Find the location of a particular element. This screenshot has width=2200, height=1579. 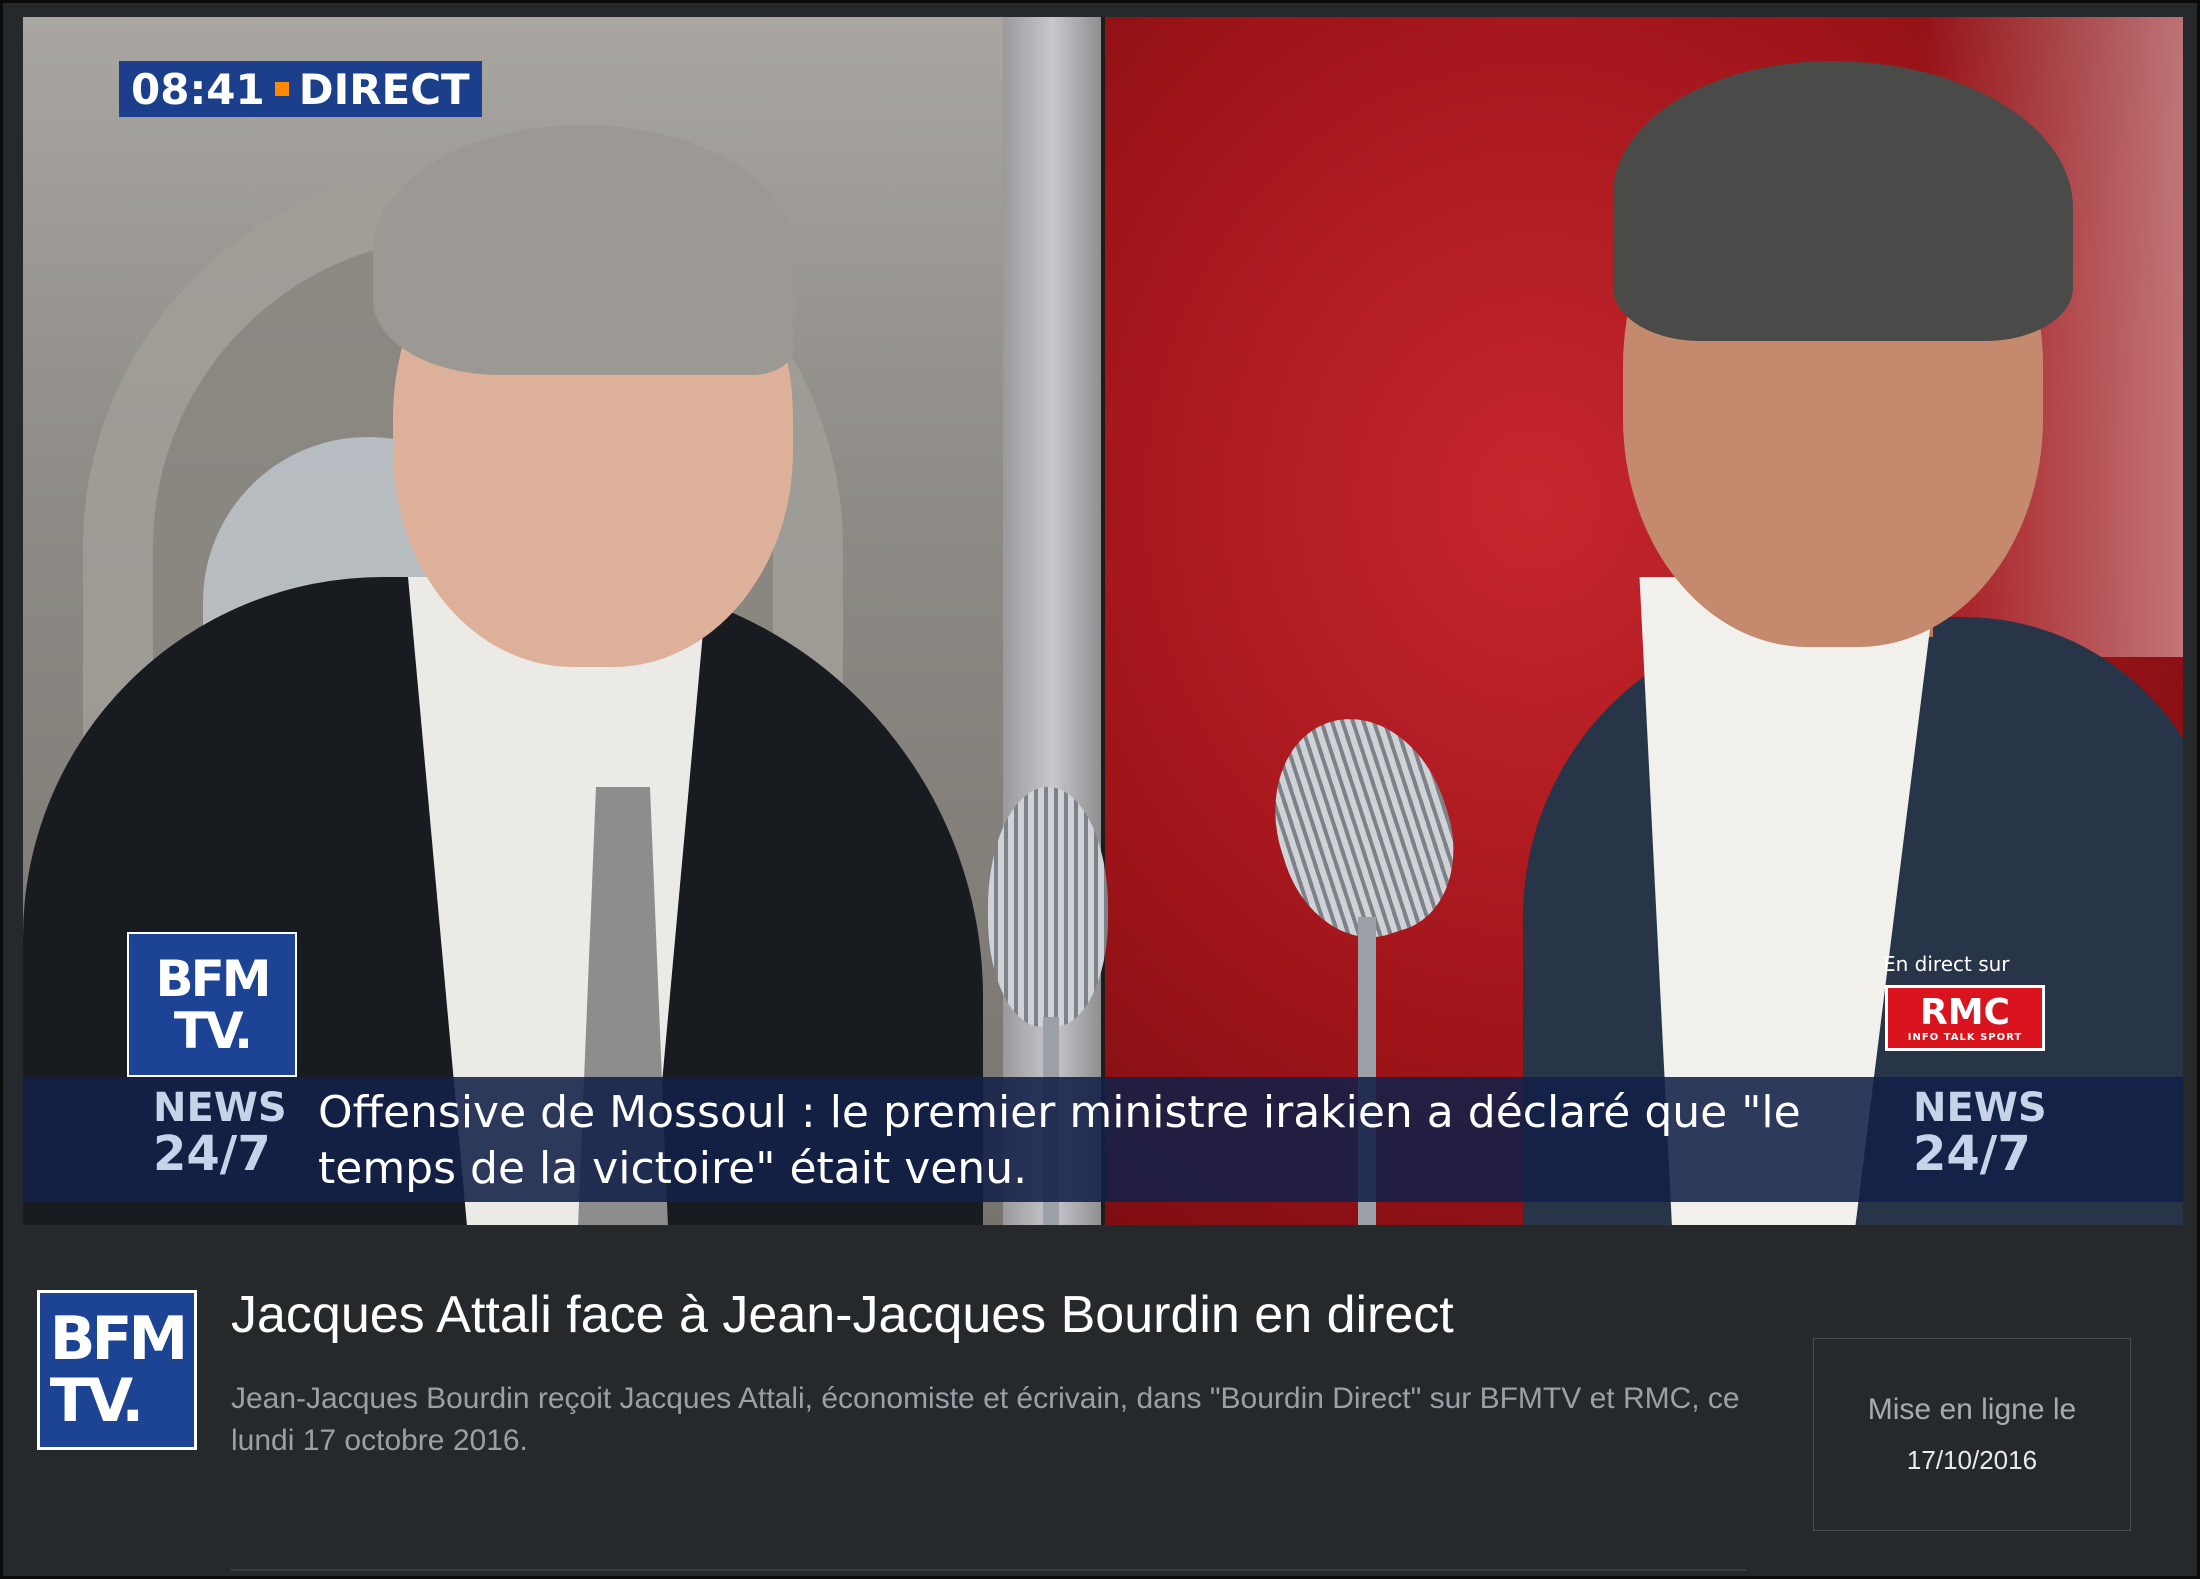

bfmtv-logo-text: BFM TV. is located at coordinates (118, 1370).